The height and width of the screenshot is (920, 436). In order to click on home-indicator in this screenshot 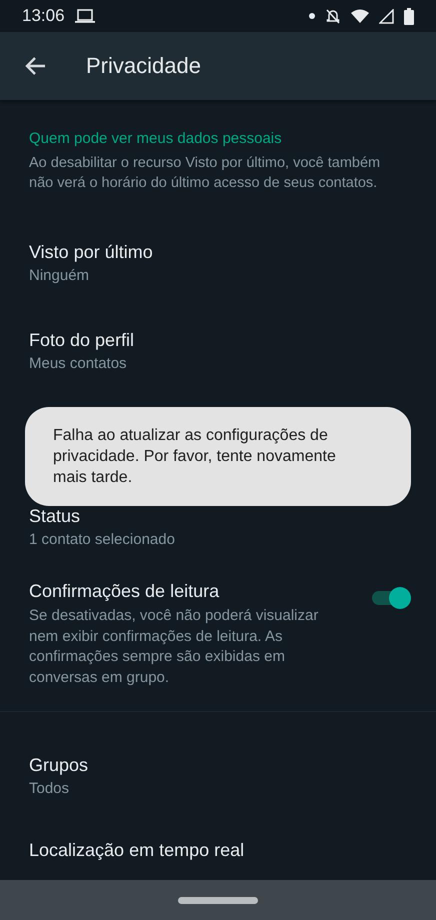, I will do `click(218, 900)`.